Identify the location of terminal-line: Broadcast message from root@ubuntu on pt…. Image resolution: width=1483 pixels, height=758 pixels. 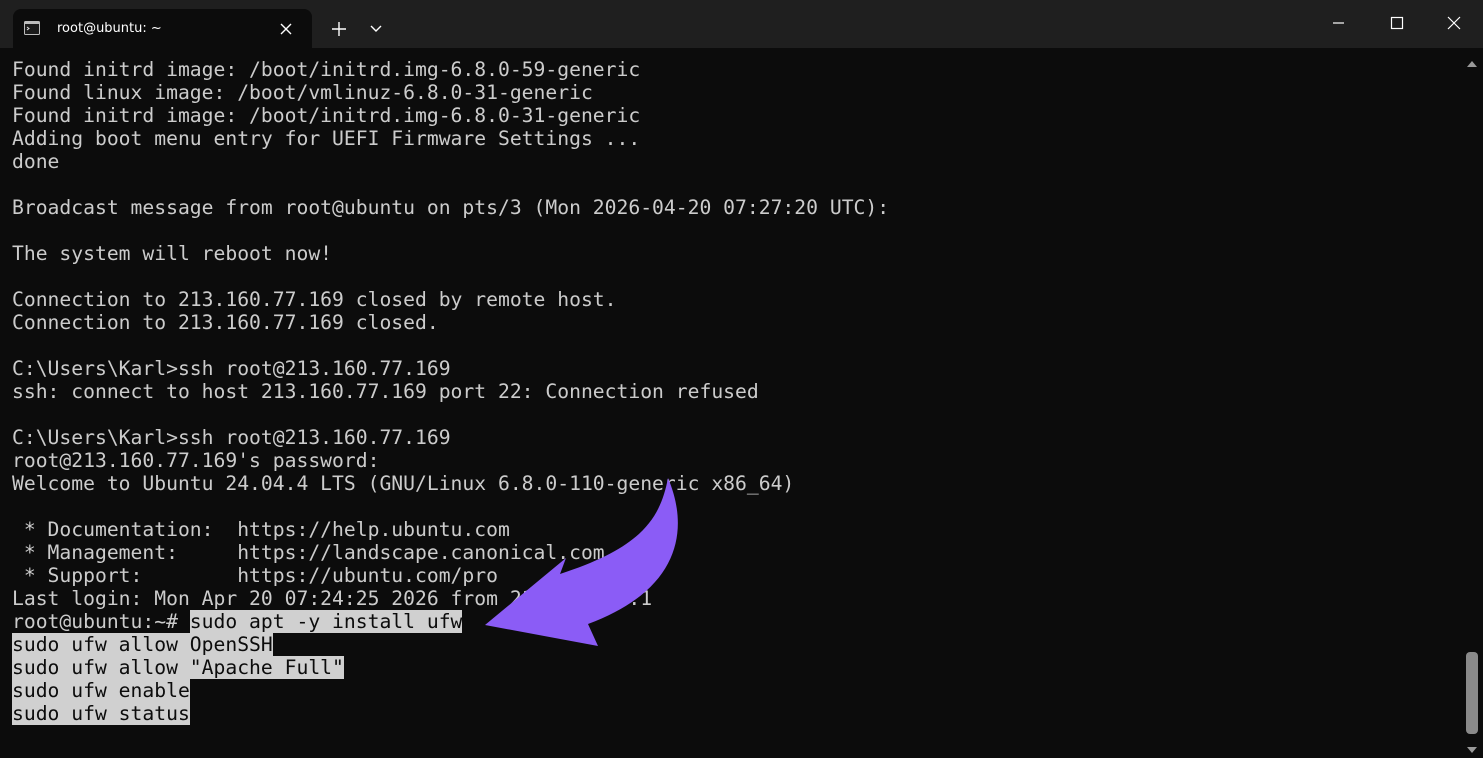
(451, 207).